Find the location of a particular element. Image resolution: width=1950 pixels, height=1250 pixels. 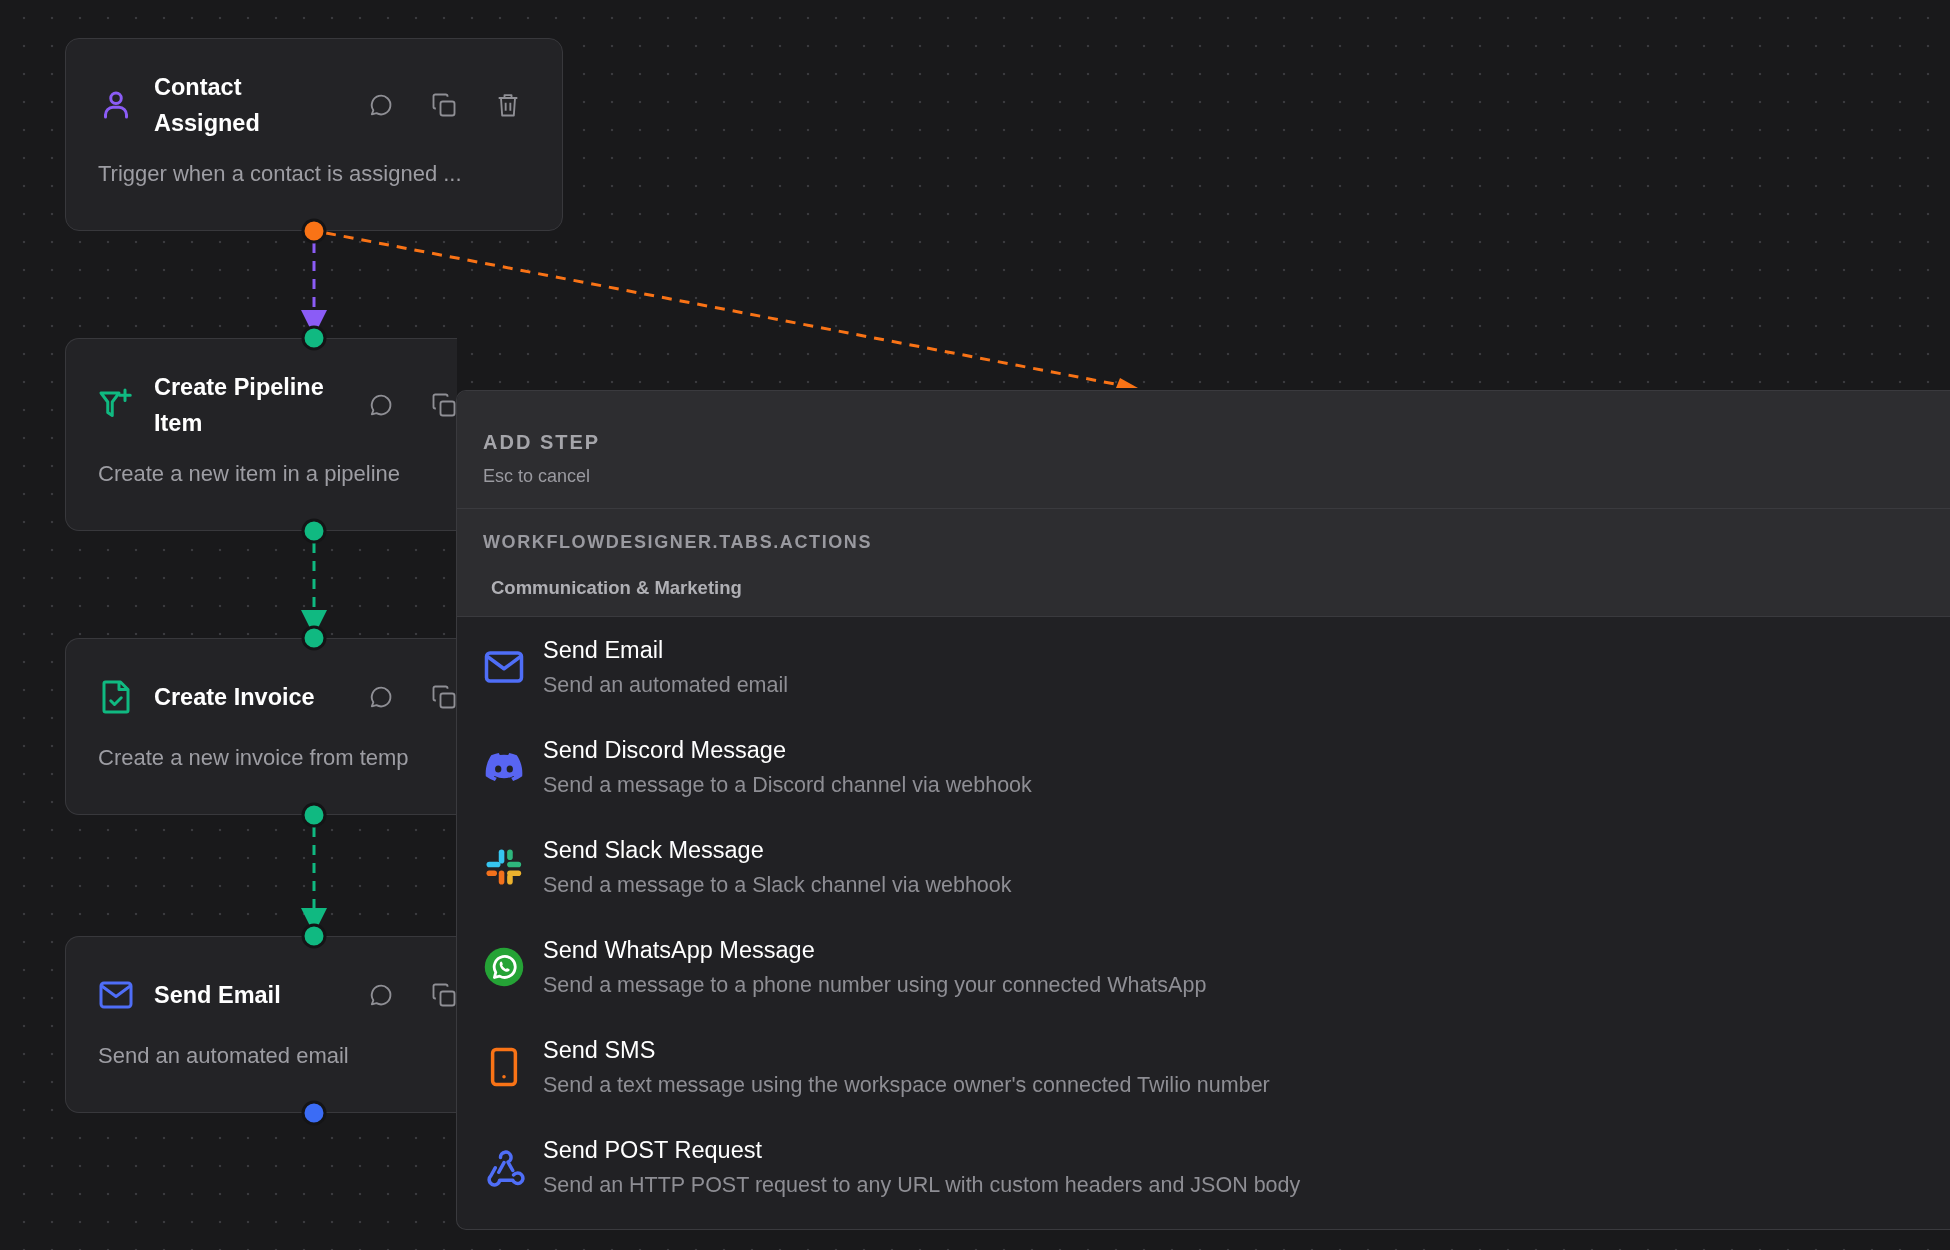

node-card: Send Email Send an automated email is located at coordinates (261, 1024).